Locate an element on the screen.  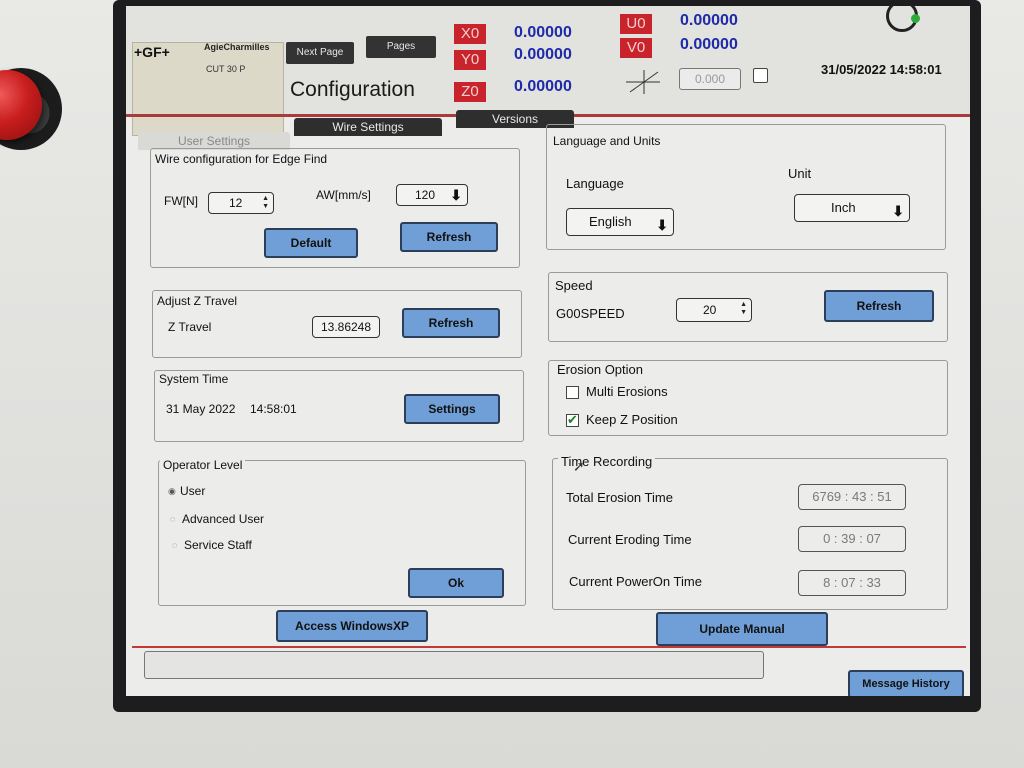
unit-label: Unit is located at coordinates (800, 173).